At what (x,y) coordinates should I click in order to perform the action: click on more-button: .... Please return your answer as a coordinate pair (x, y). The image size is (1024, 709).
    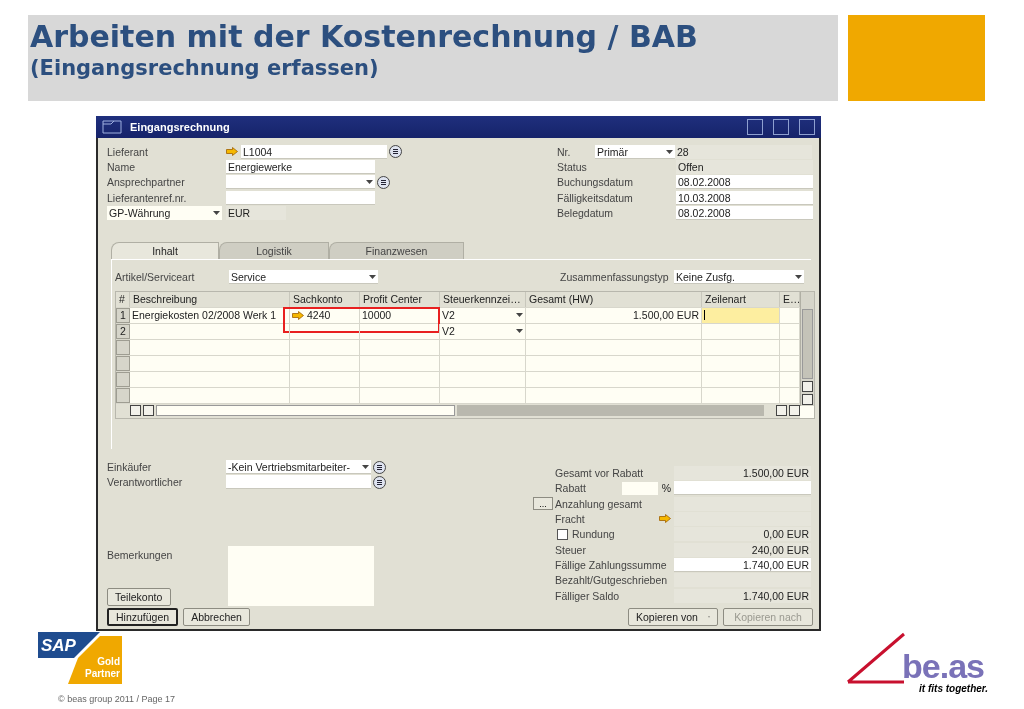
    Looking at the image, I should click on (543, 504).